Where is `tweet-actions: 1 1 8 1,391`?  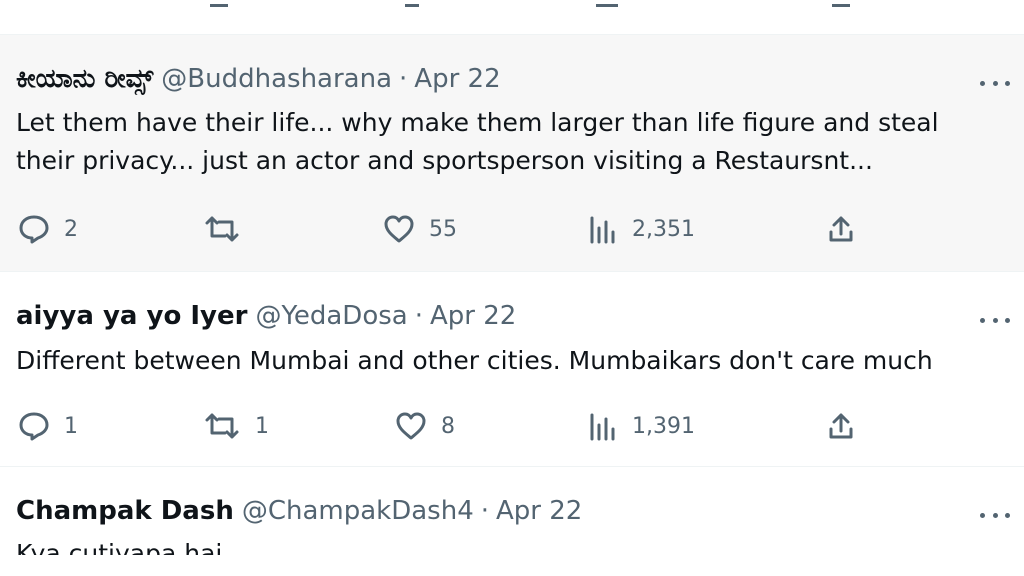 tweet-actions: 1 1 8 1,391 is located at coordinates (512, 426).